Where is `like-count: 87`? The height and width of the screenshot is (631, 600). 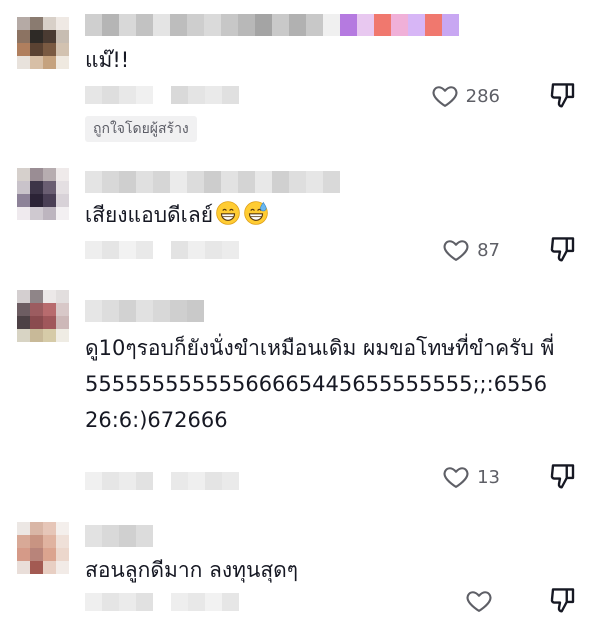 like-count: 87 is located at coordinates (488, 250).